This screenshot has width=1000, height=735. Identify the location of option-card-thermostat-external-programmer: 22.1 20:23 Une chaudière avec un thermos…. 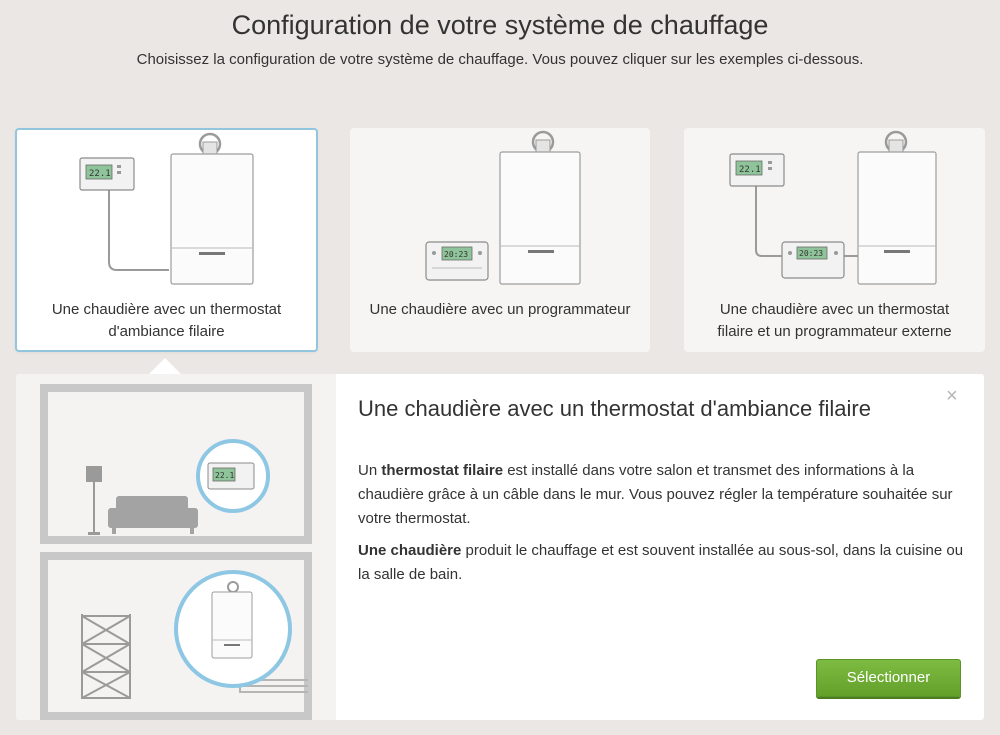
(834, 240).